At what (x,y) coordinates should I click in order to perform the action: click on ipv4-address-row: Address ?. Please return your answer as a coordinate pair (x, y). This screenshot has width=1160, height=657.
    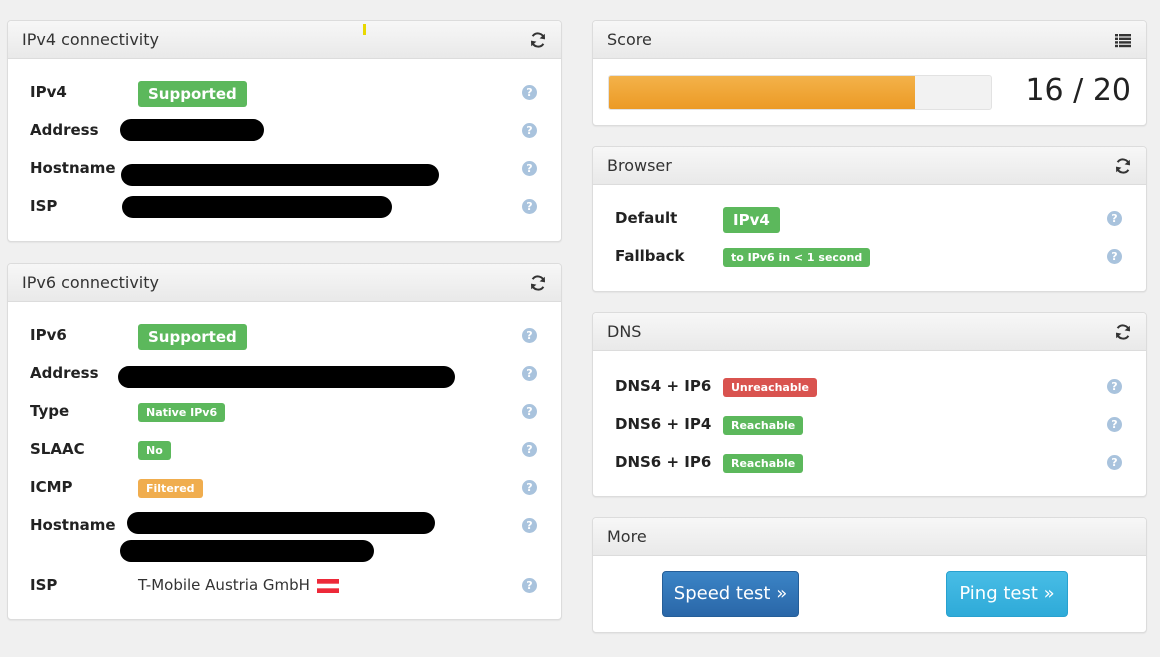
    Looking at the image, I should click on (284, 131).